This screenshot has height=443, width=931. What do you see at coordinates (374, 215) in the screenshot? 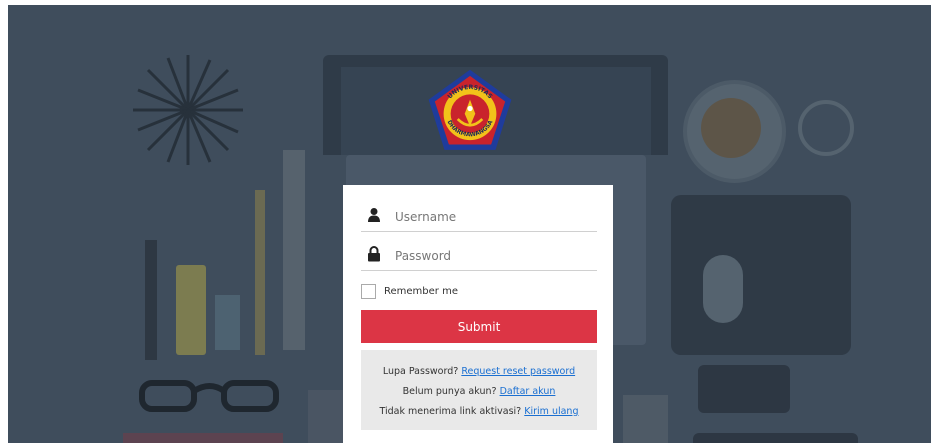
I see `user-icon` at bounding box center [374, 215].